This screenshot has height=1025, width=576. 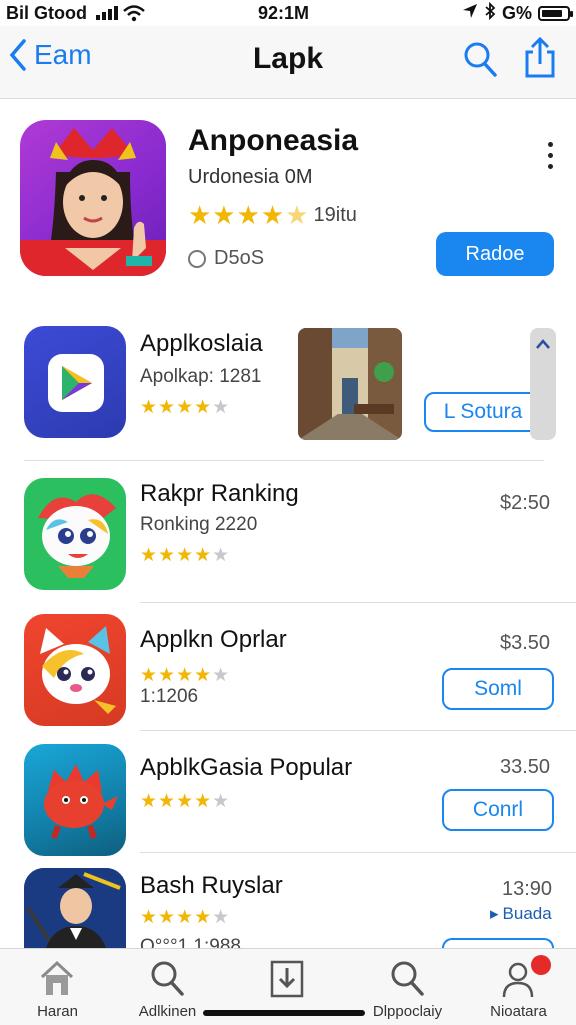 I want to click on carrier-label: Bil Gtood, so click(x=46, y=13).